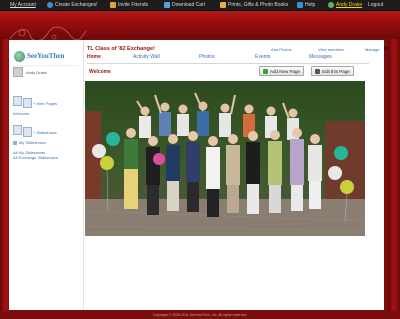 This screenshot has width=400, height=319. I want to click on download-cart-link: Download Cart, so click(184, 5).